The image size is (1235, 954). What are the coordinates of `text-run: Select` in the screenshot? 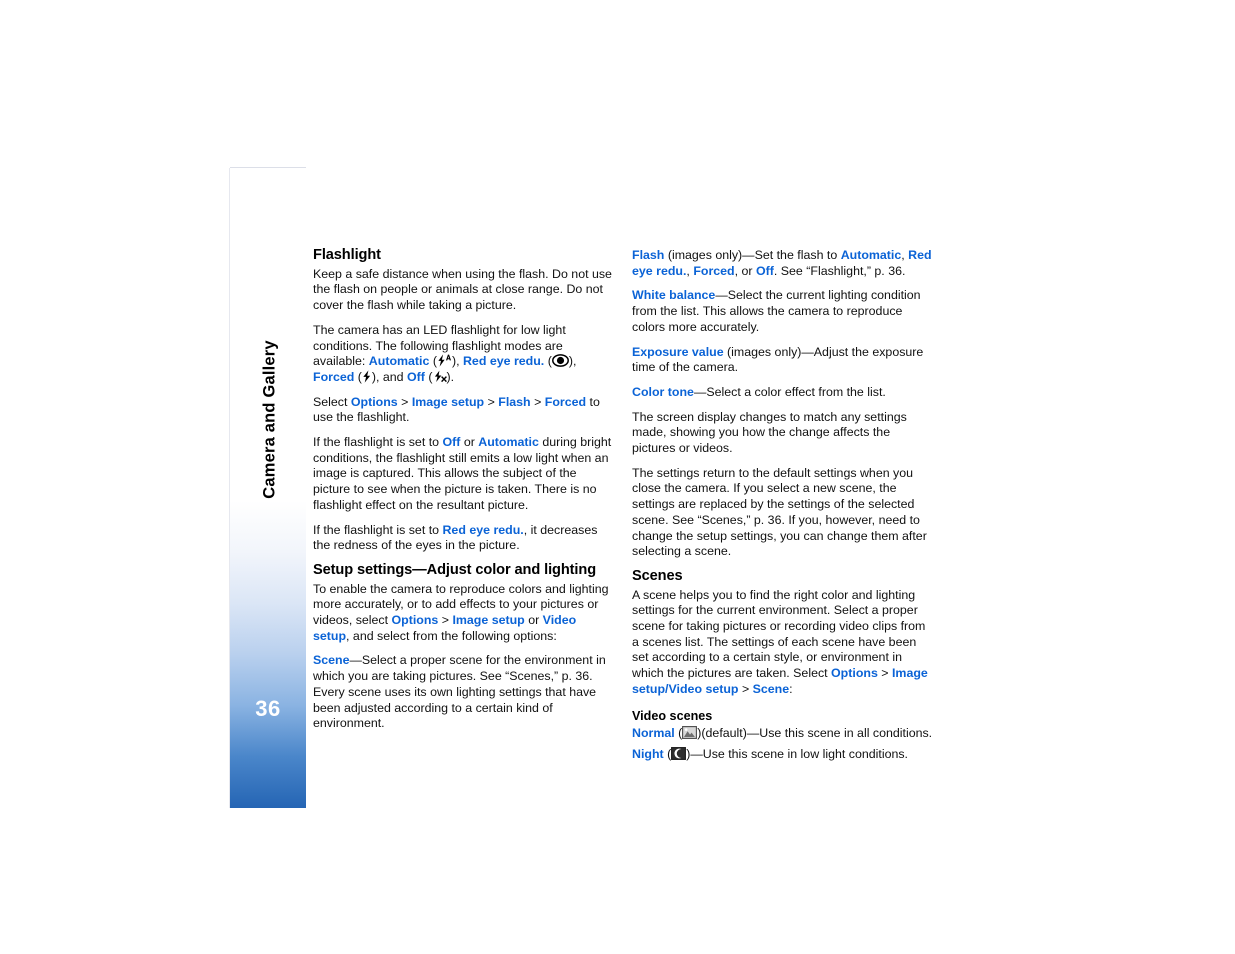 It's located at (332, 401).